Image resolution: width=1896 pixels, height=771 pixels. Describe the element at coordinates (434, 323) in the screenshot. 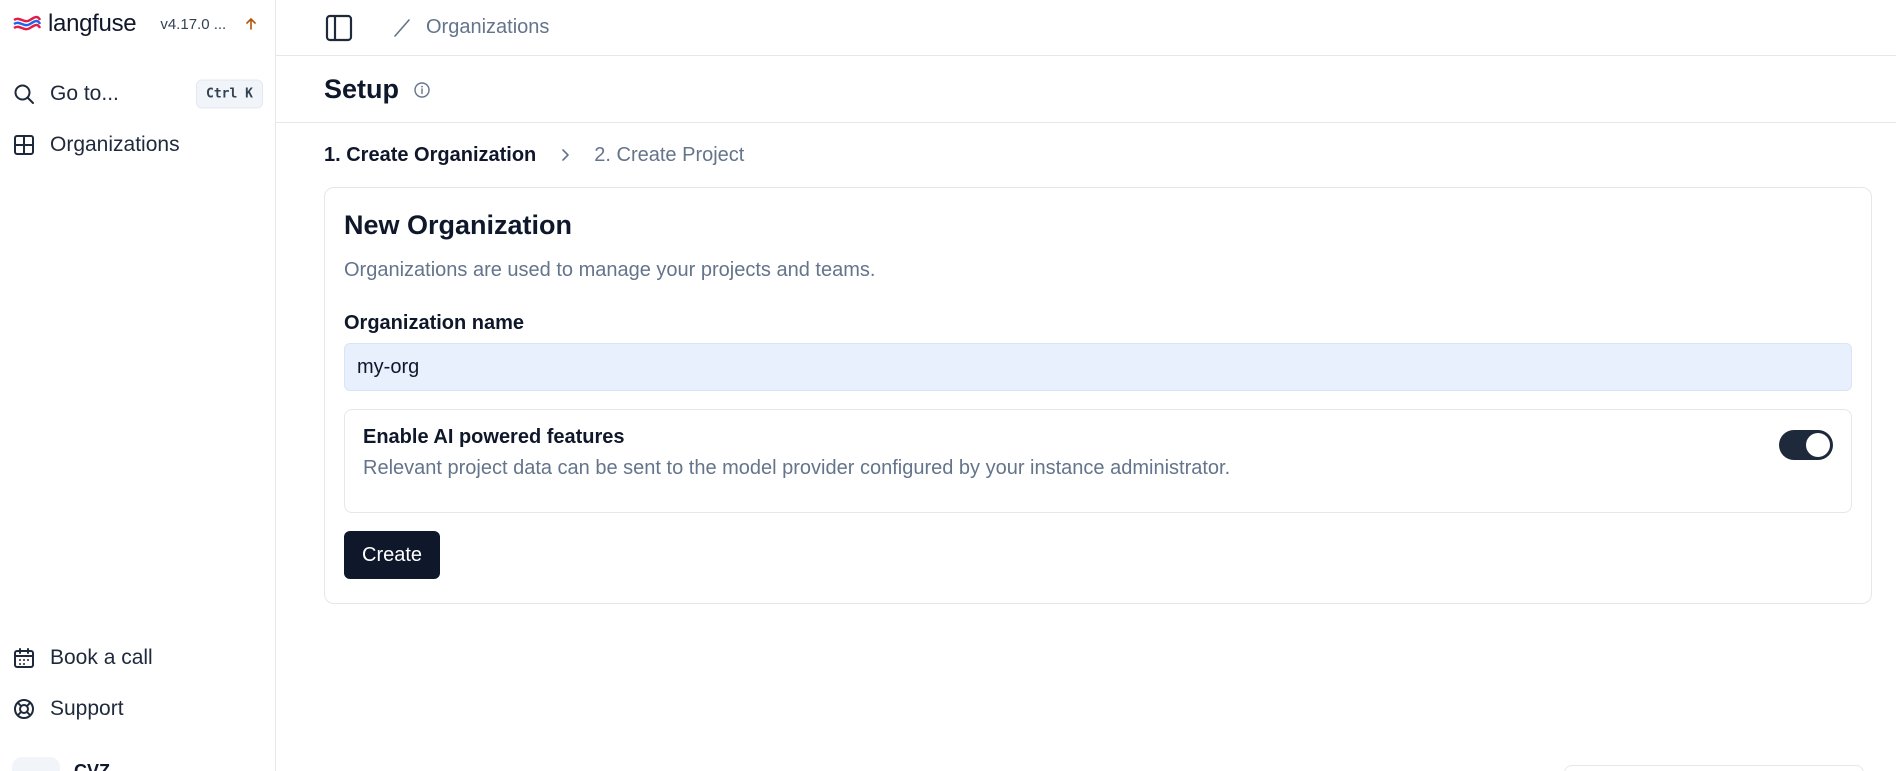

I see `organization-name-label: Organization name` at that location.